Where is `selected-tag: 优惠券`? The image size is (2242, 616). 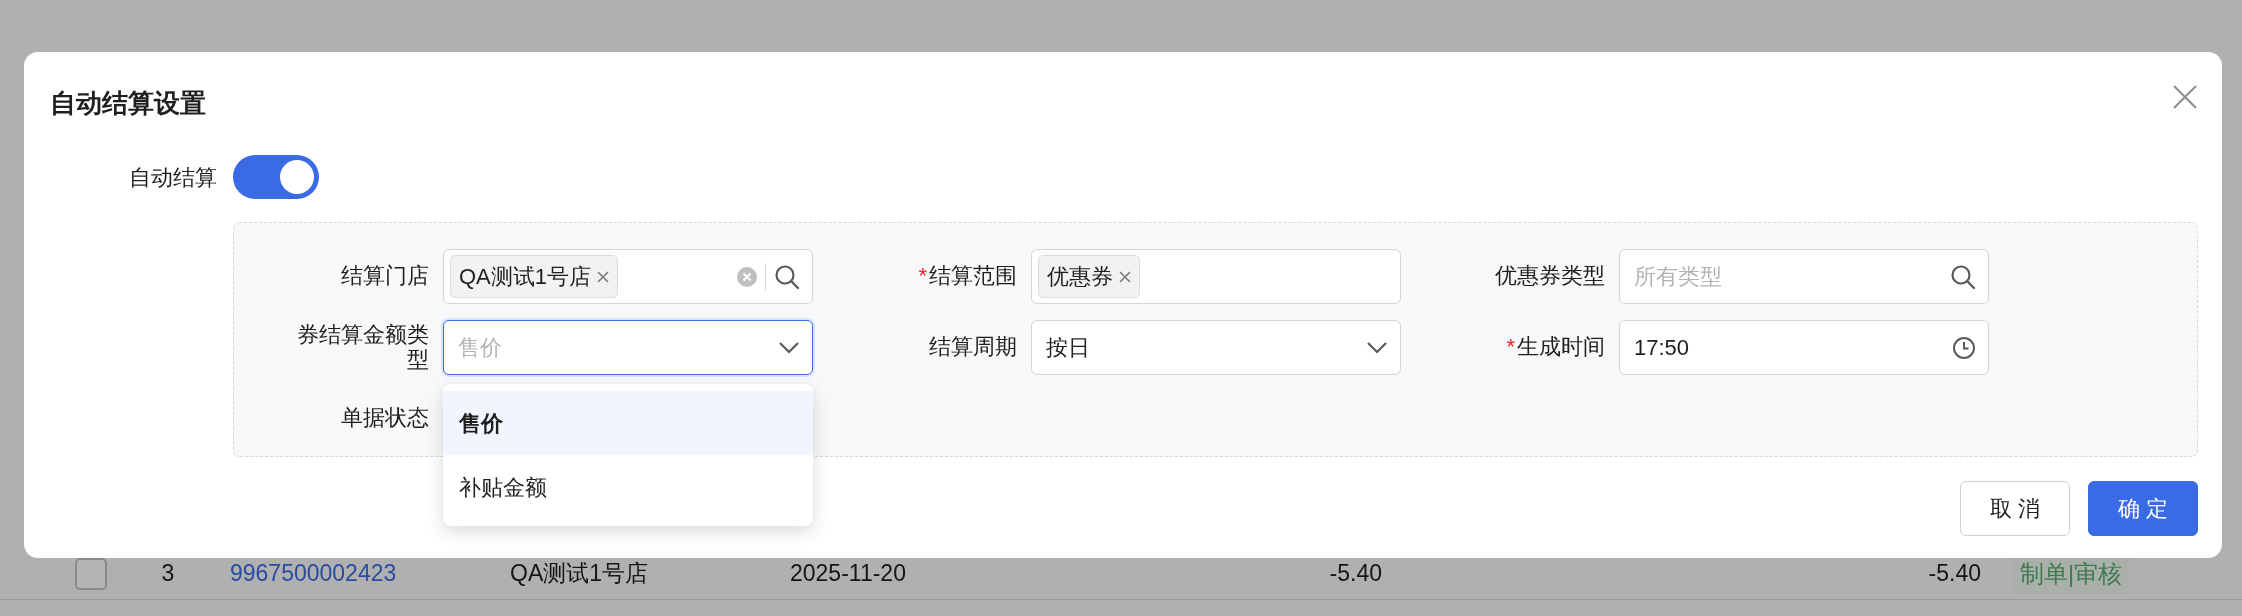
selected-tag: 优惠券 is located at coordinates (1089, 276).